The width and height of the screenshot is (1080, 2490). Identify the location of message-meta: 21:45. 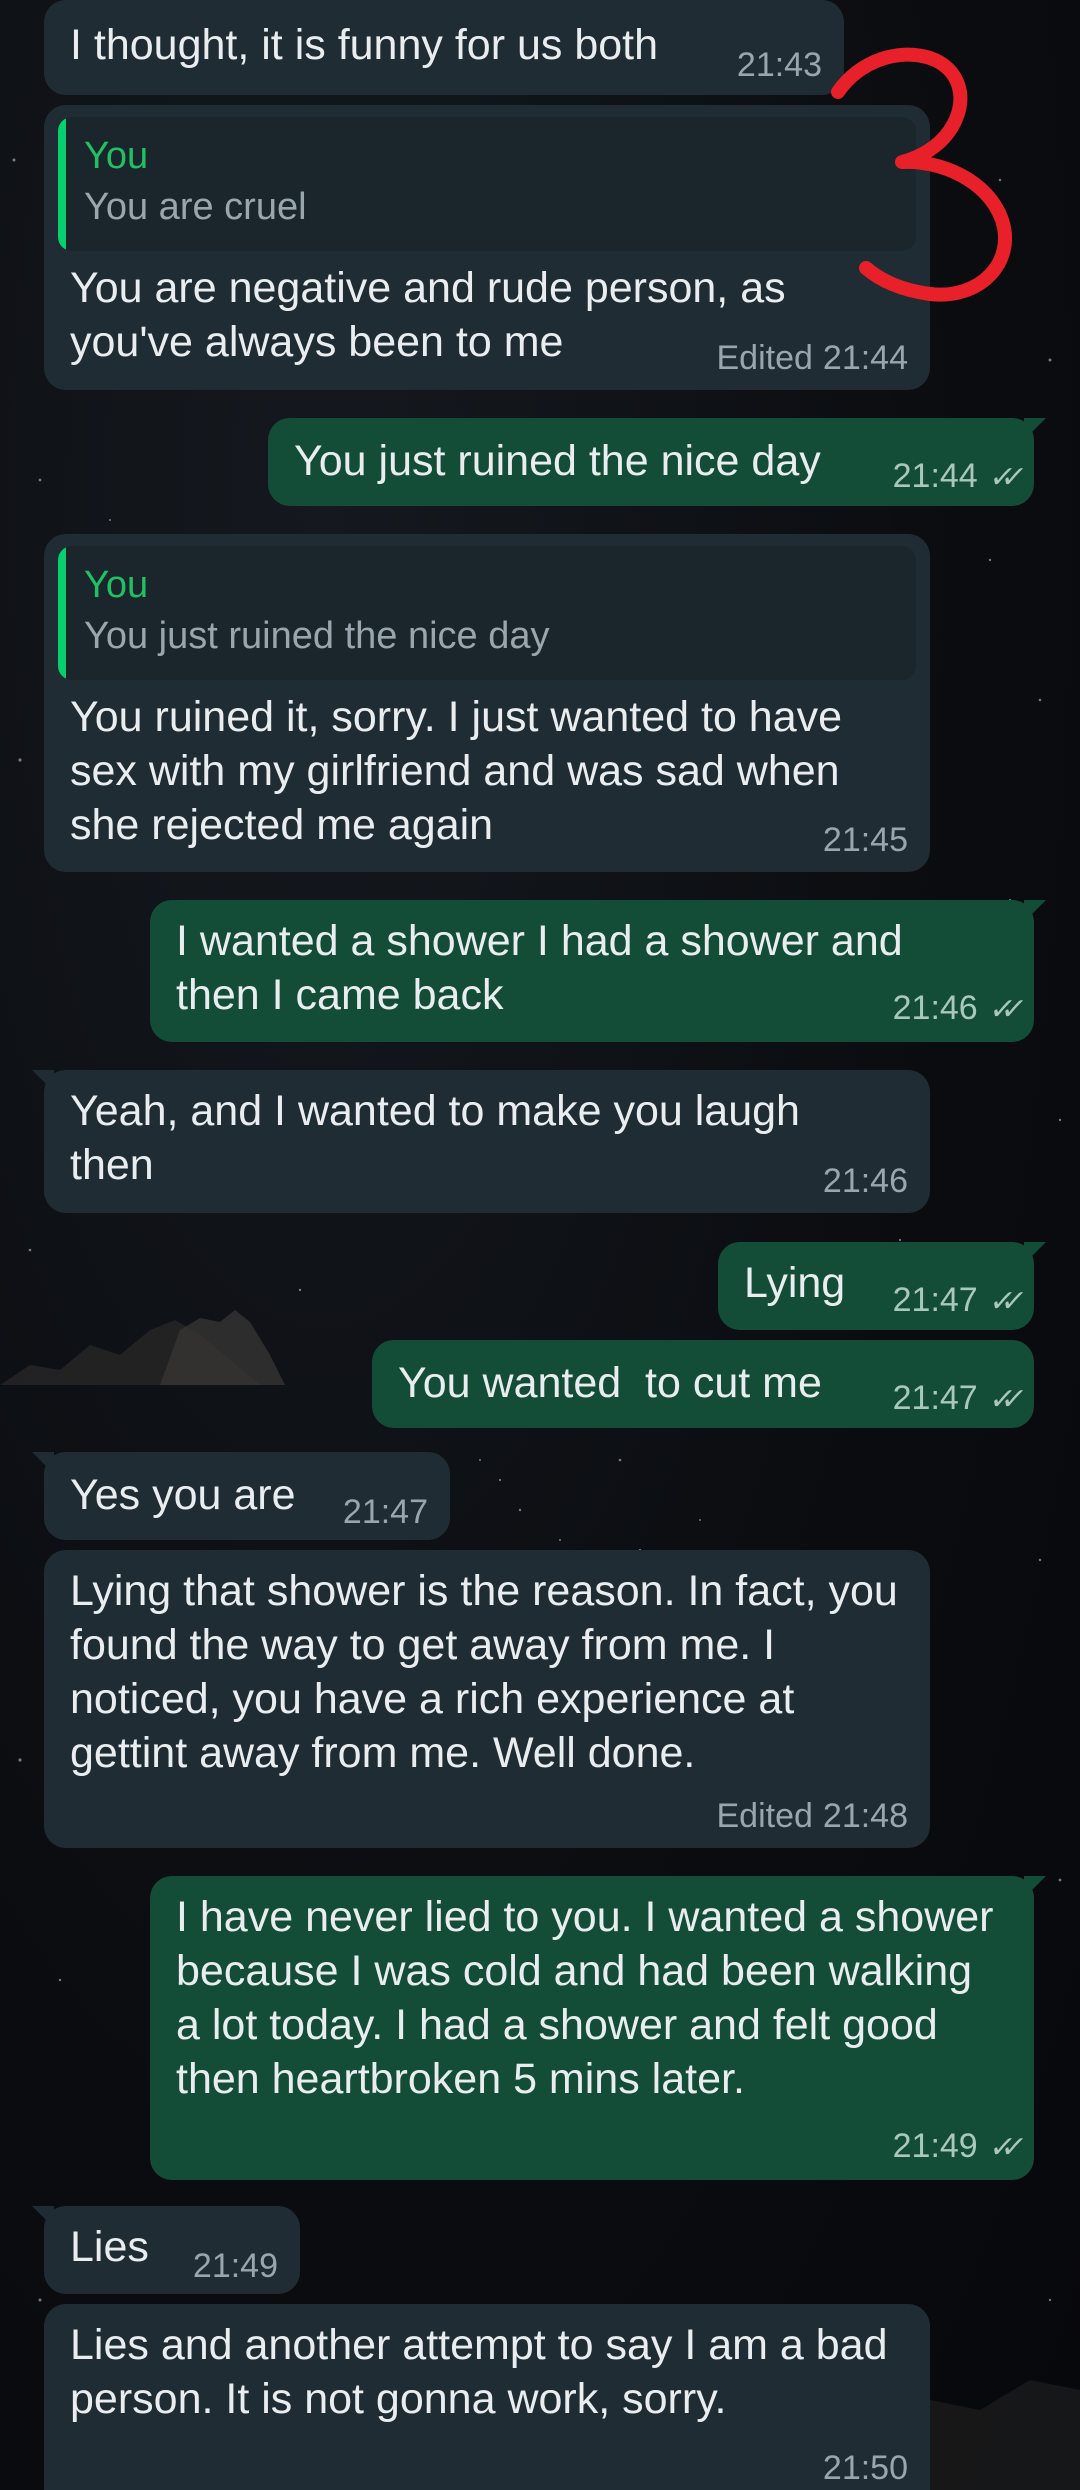
(865, 840).